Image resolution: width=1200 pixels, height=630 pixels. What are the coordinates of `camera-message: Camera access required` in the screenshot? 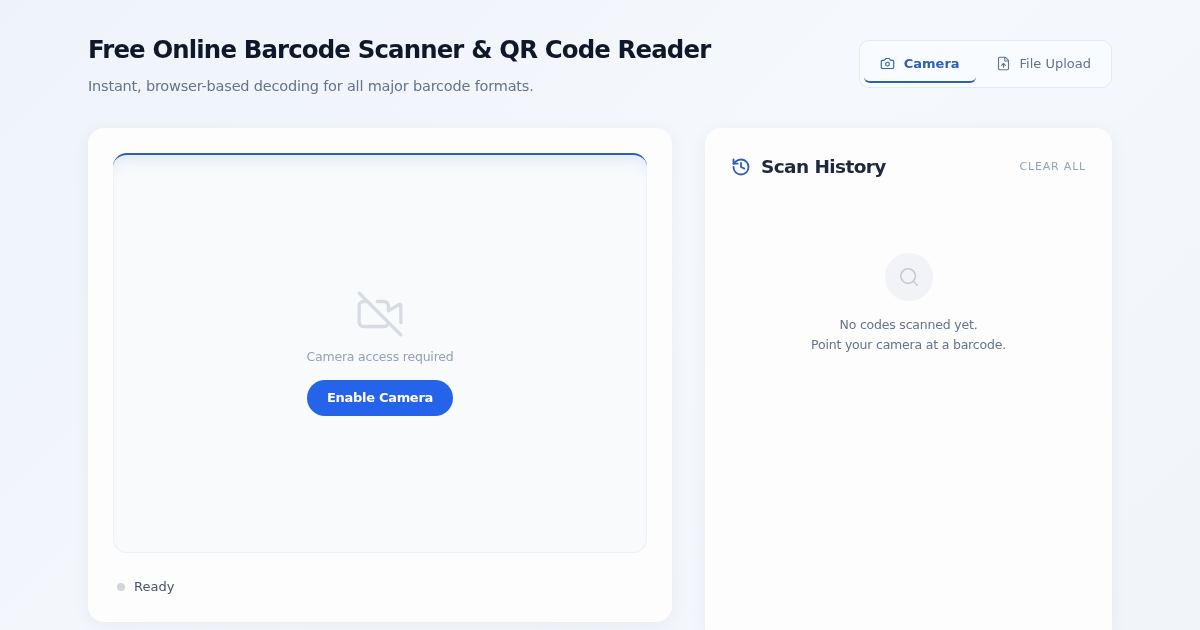 It's located at (380, 356).